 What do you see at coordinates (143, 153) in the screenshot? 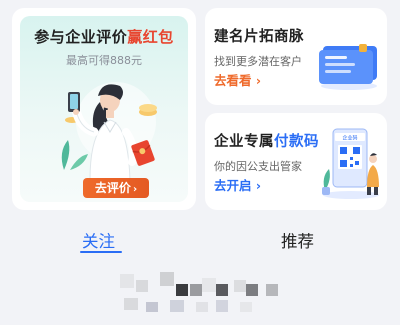
I see `red-envelope-icon` at bounding box center [143, 153].